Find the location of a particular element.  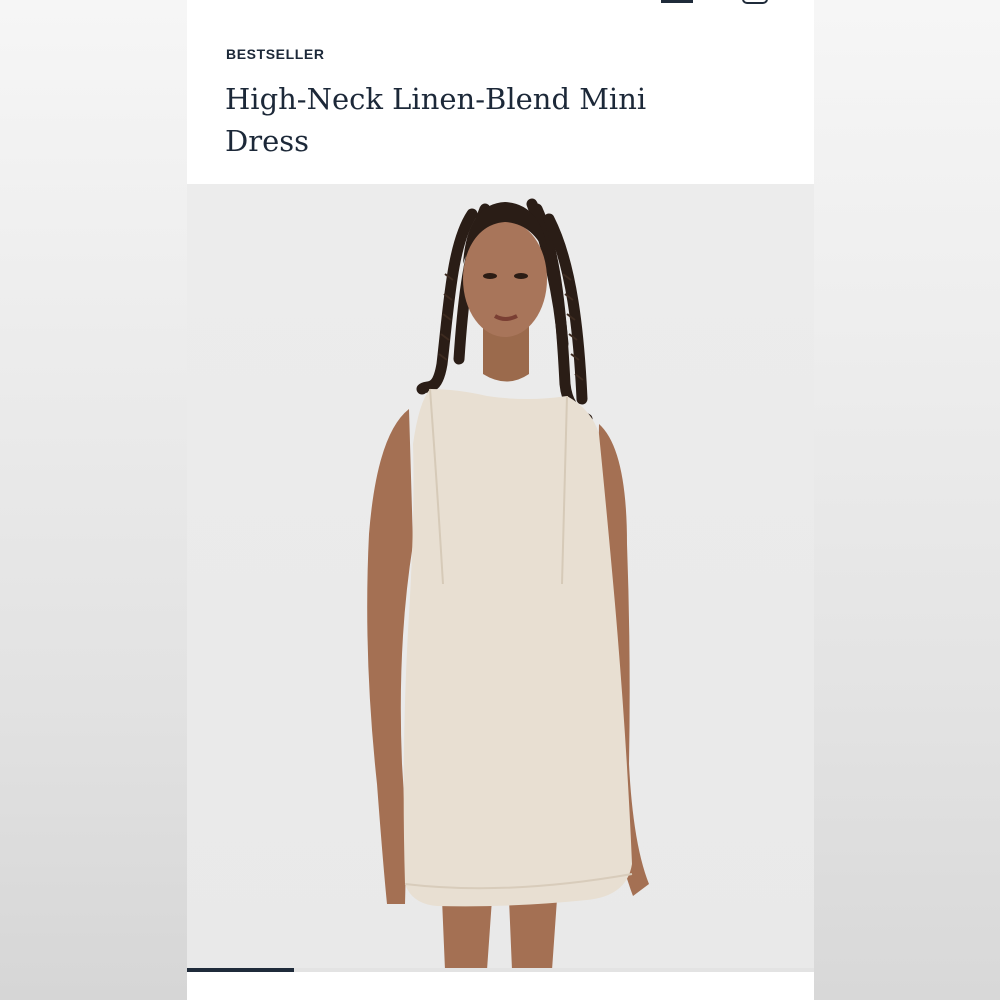

header-icons is located at coordinates (500, 5).